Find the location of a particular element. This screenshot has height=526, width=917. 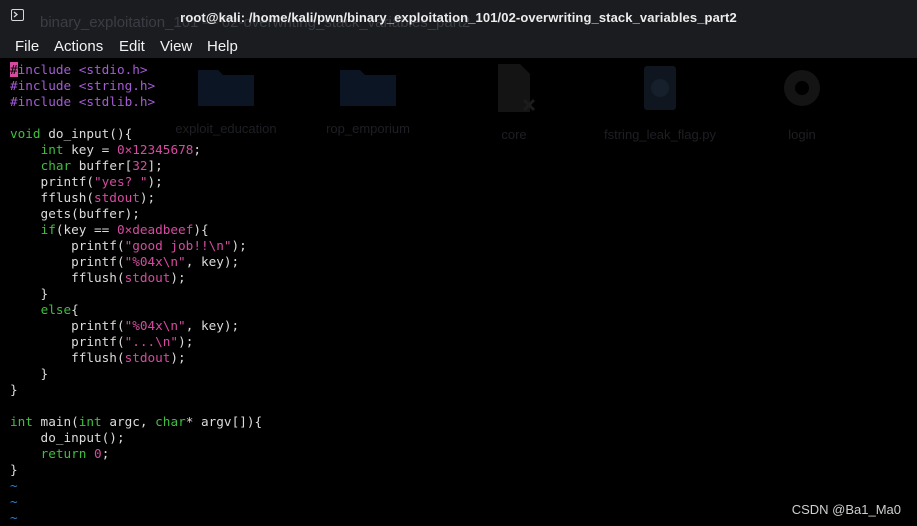

code-token: void is located at coordinates (25, 133).